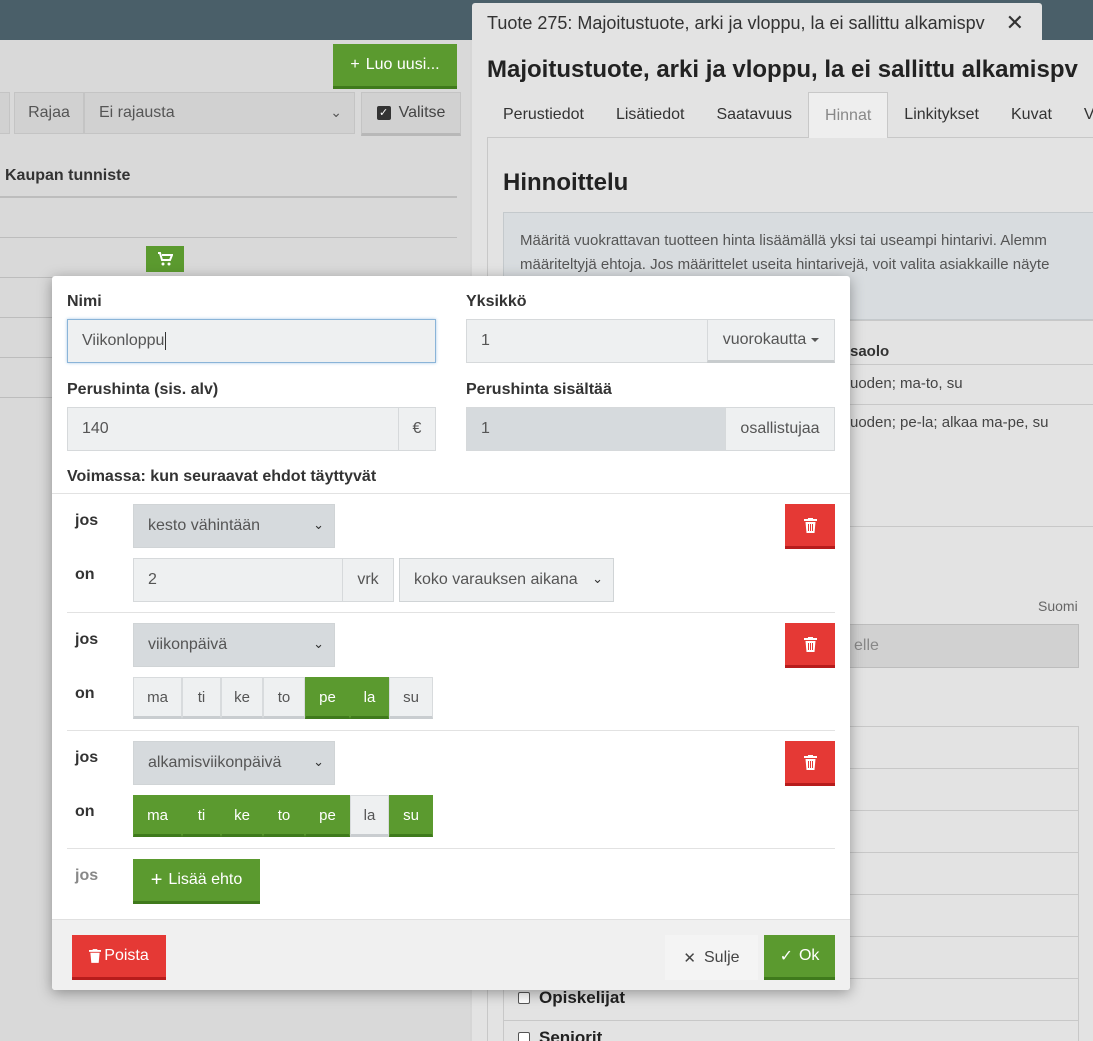 The image size is (1093, 1041). What do you see at coordinates (84, 301) in the screenshot?
I see `name-label: Nimi` at bounding box center [84, 301].